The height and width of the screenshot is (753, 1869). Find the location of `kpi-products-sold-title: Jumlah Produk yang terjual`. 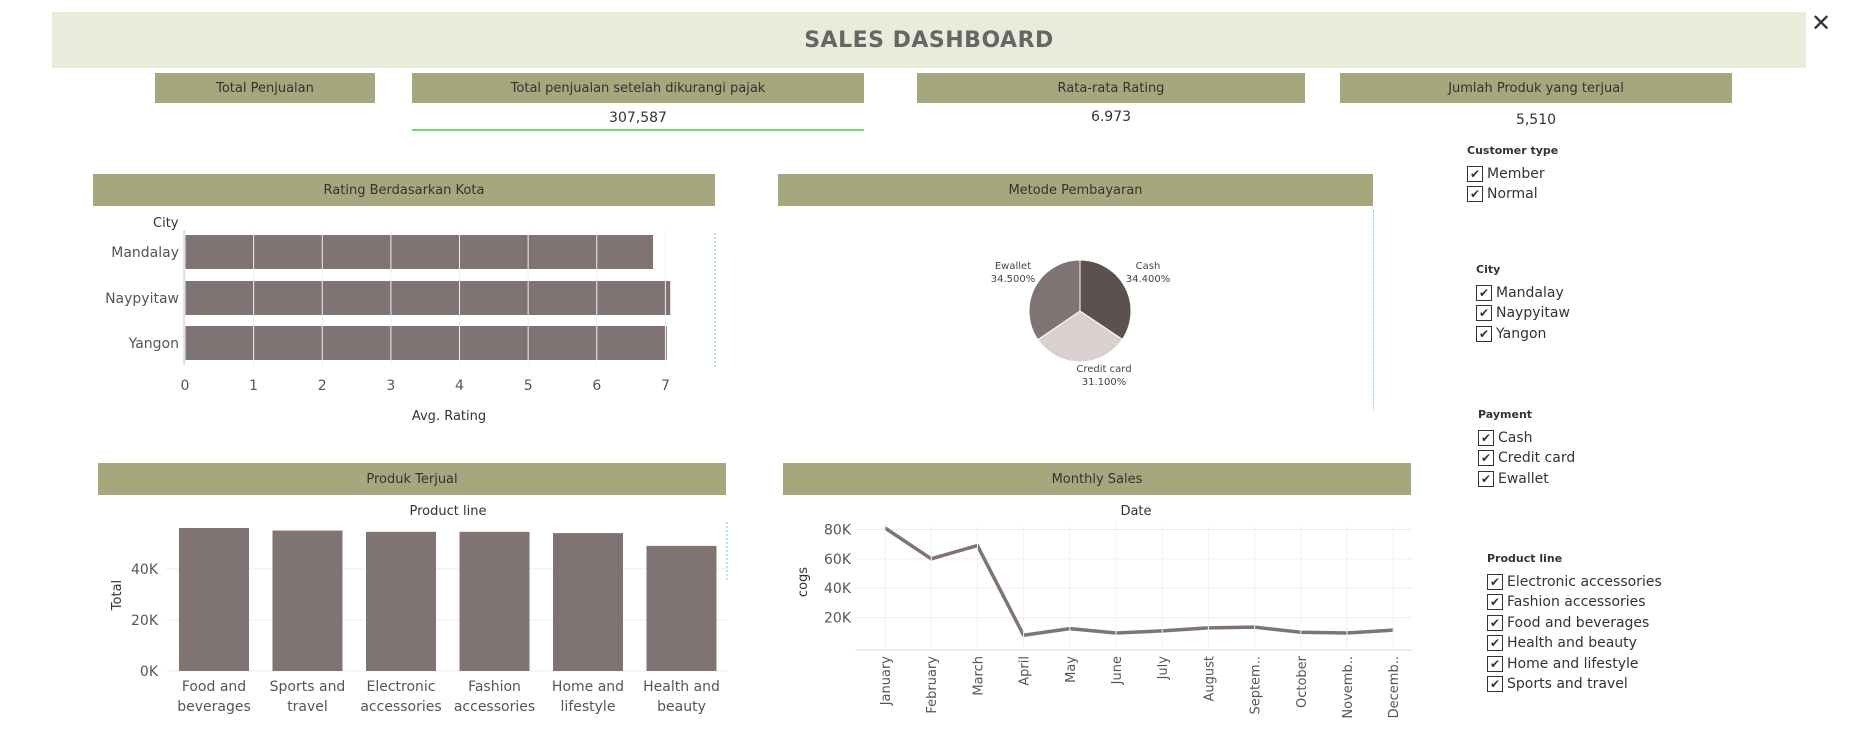

kpi-products-sold-title: Jumlah Produk yang terjual is located at coordinates (1536, 88).